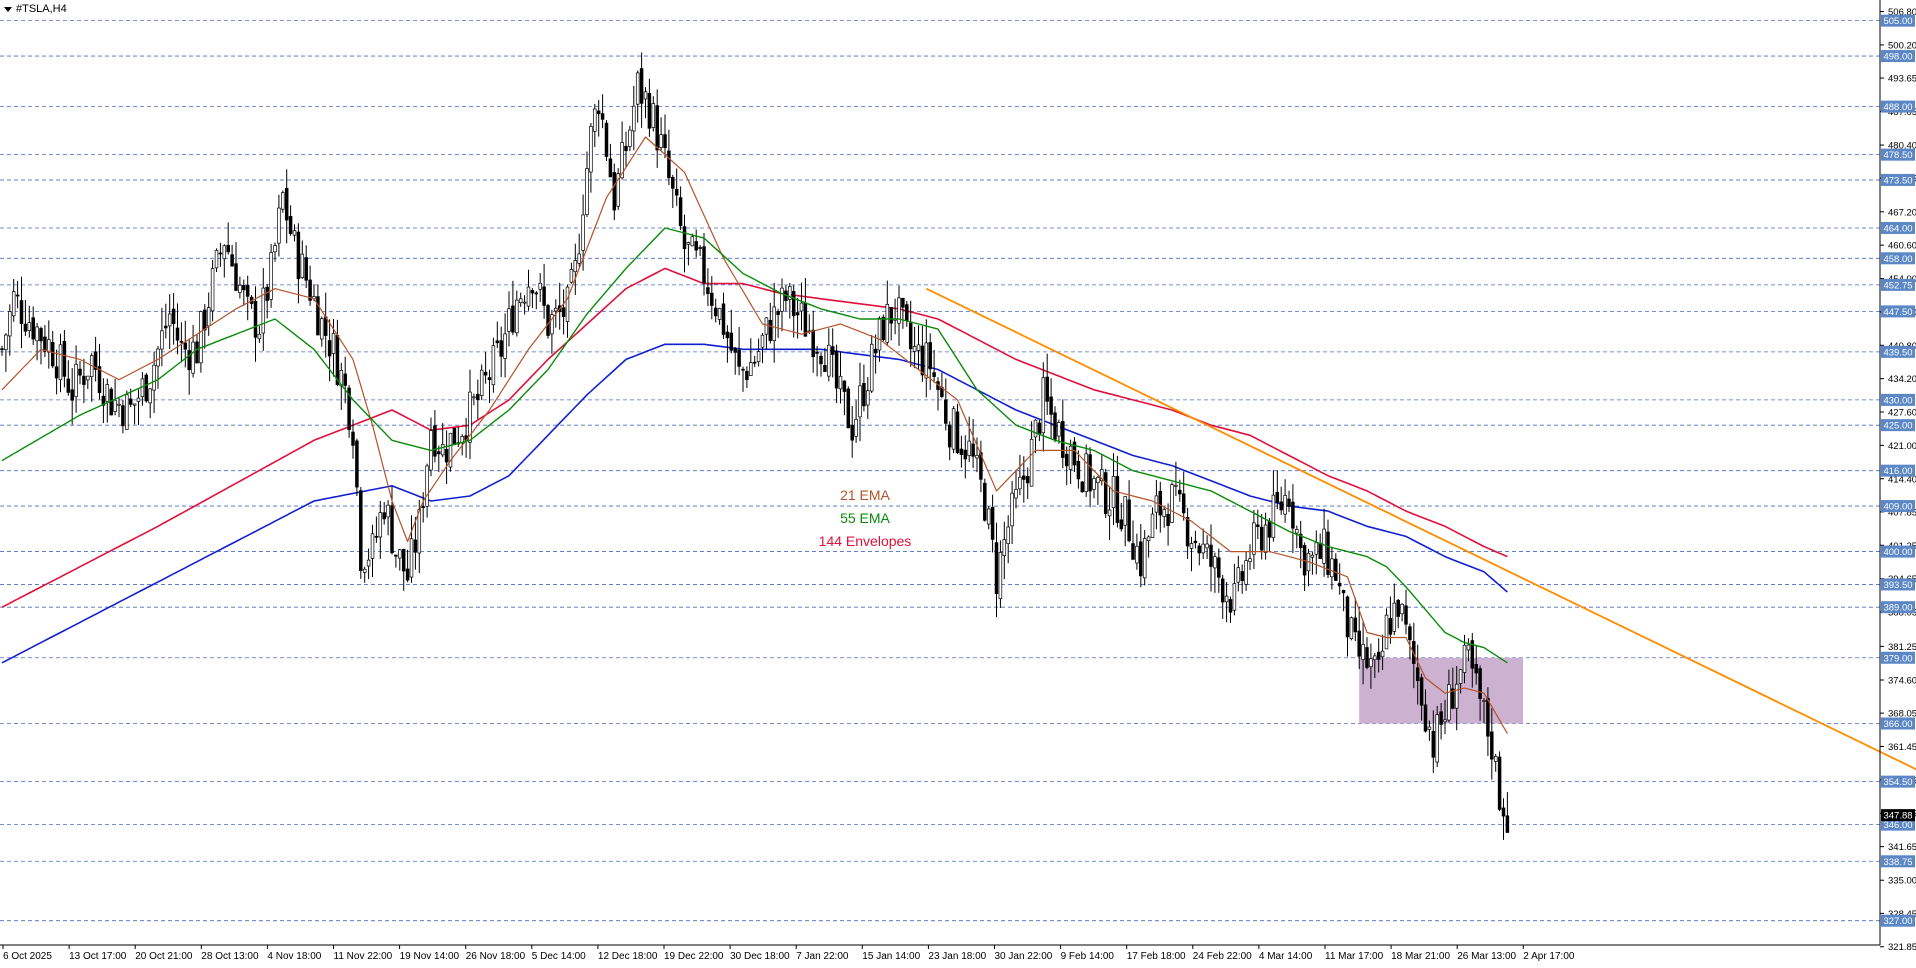  Describe the element at coordinates (1898, 56) in the screenshot. I see `level-badge: 498.00` at that location.